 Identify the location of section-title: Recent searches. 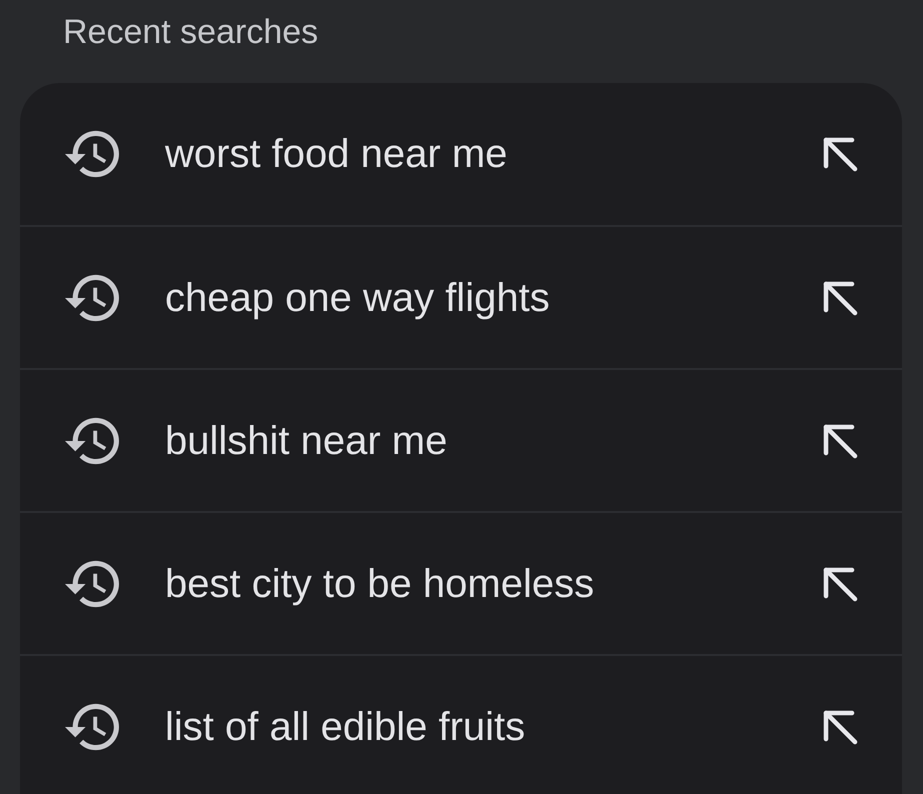
(190, 32).